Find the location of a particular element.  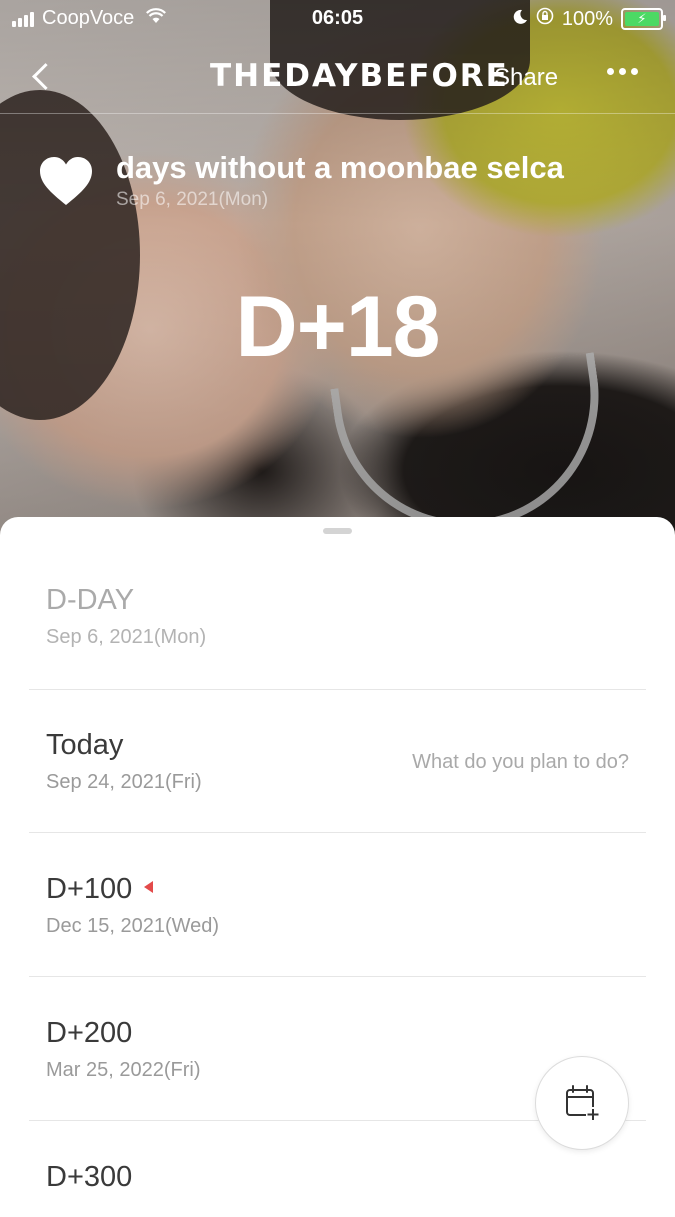

milestone-marker-icon is located at coordinates (149, 887).